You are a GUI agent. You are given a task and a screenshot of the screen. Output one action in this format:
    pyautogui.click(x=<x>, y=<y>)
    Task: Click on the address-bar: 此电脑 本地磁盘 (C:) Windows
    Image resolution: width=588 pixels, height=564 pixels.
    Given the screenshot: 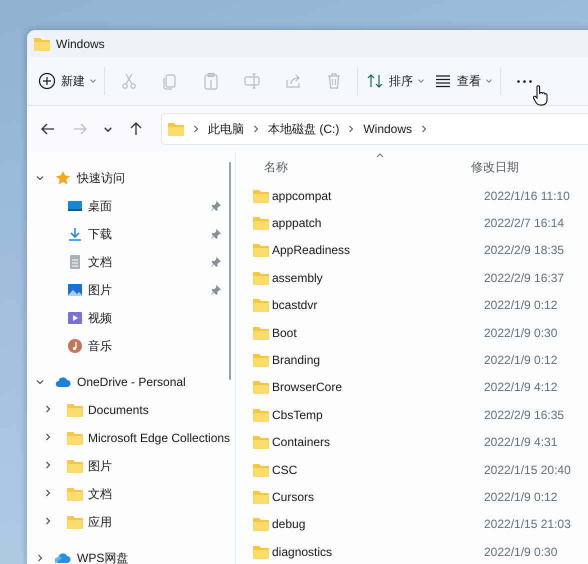 What is the action you would take?
    pyautogui.click(x=374, y=129)
    